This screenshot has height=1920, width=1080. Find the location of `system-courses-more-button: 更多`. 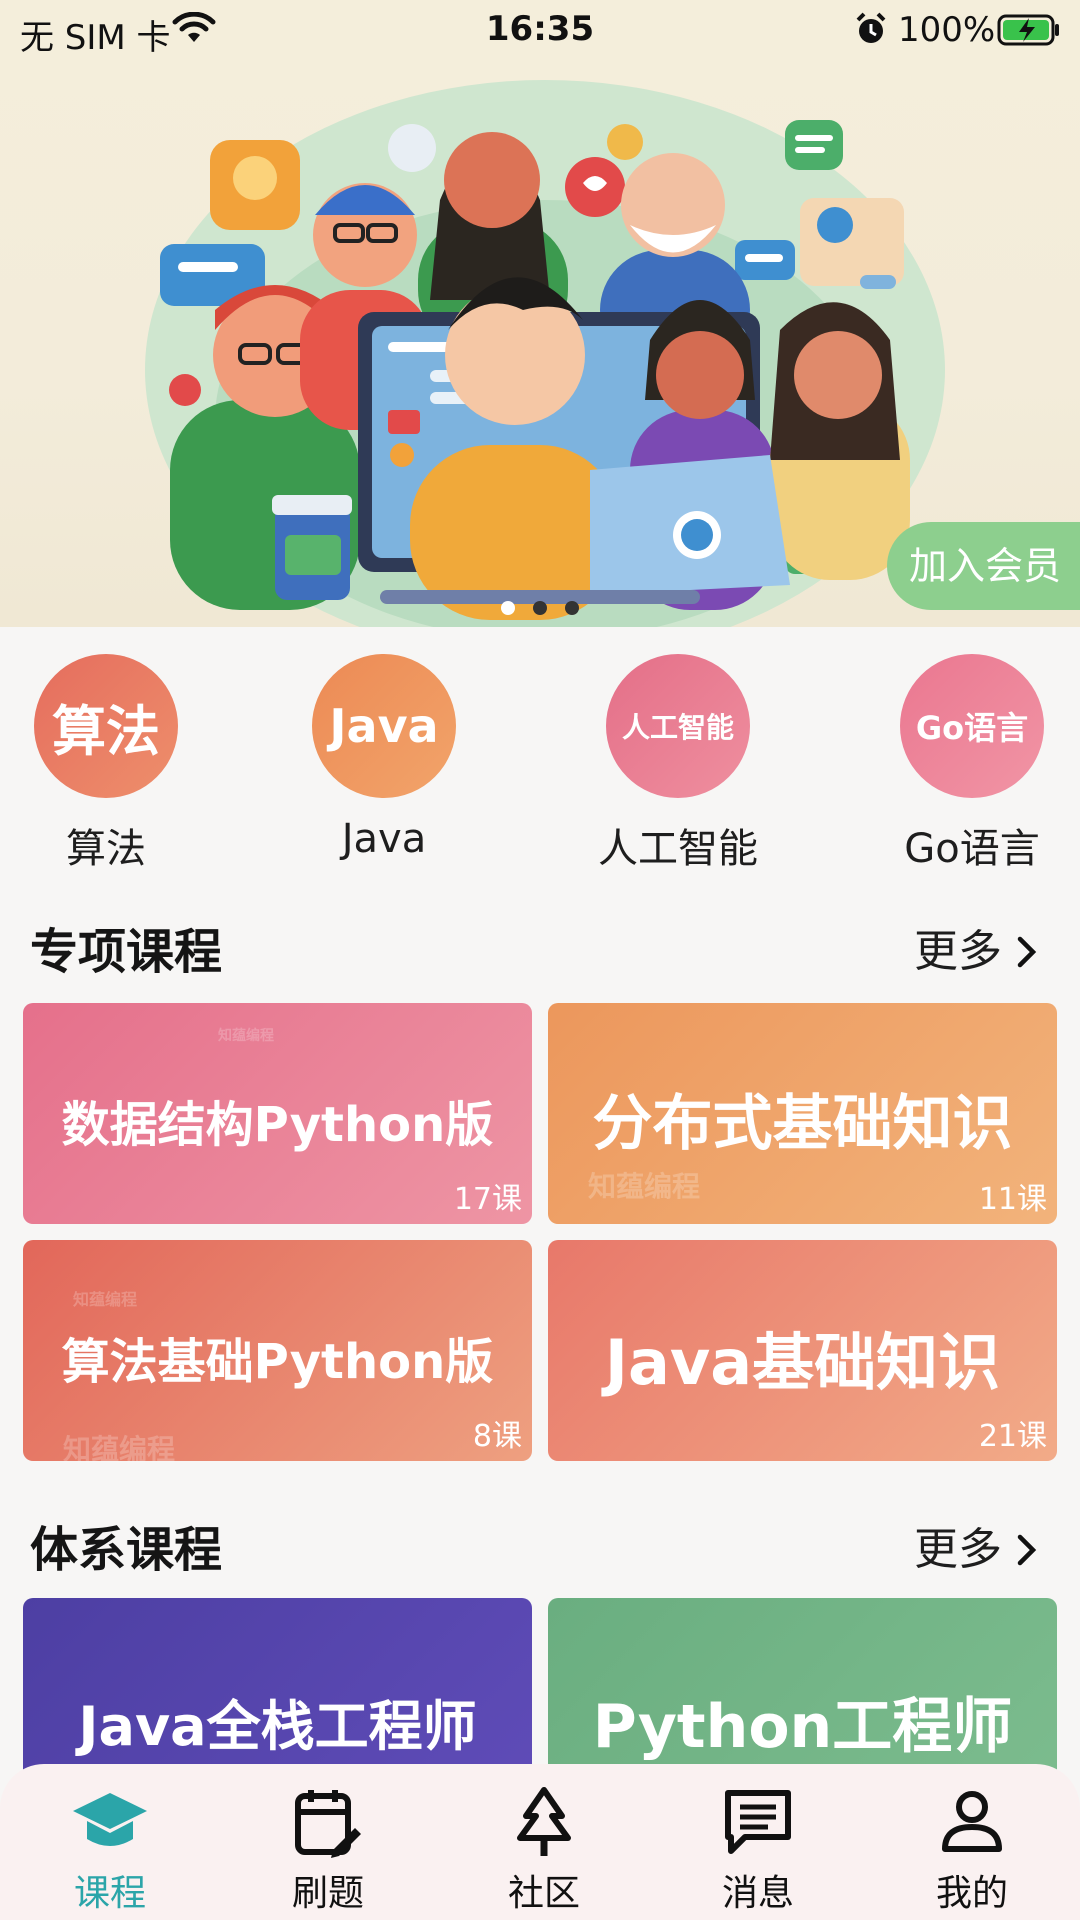

system-courses-more-button: 更多 is located at coordinates (976, 1545).